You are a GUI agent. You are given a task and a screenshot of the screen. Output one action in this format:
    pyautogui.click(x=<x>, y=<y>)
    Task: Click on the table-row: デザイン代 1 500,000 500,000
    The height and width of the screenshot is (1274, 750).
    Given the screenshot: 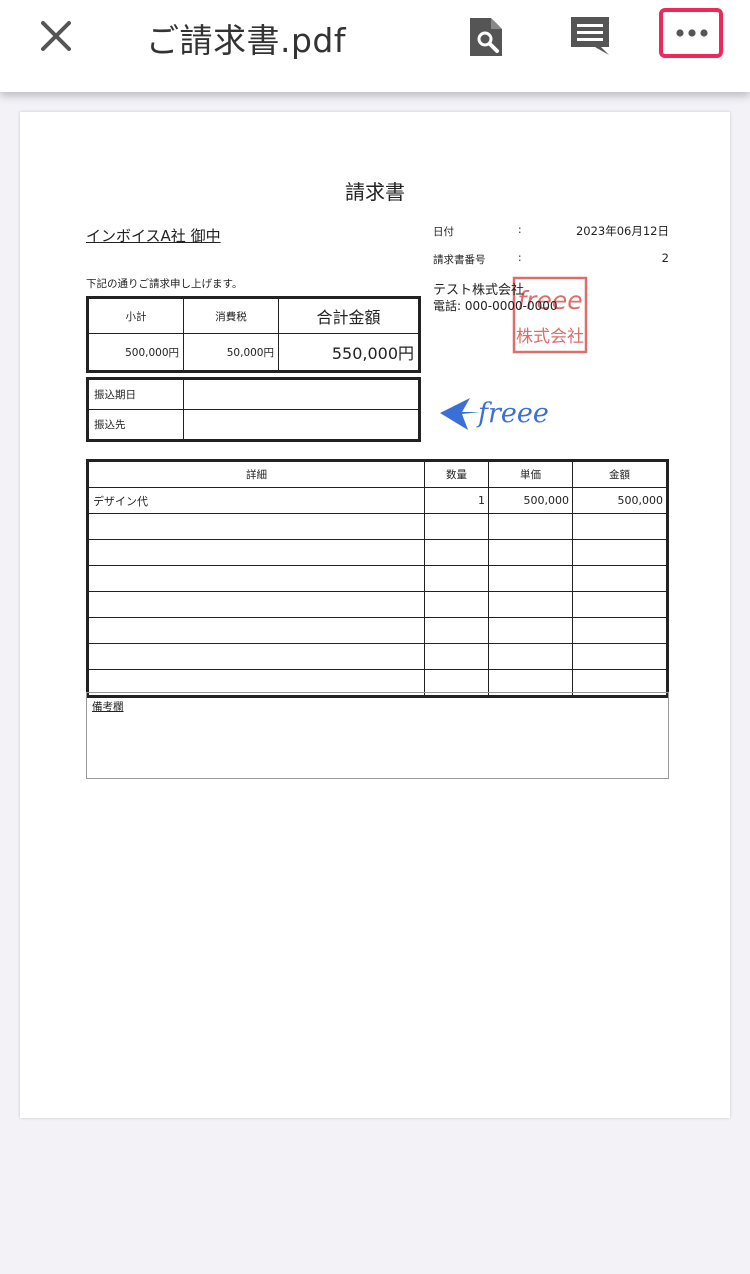 What is the action you would take?
    pyautogui.click(x=377, y=500)
    